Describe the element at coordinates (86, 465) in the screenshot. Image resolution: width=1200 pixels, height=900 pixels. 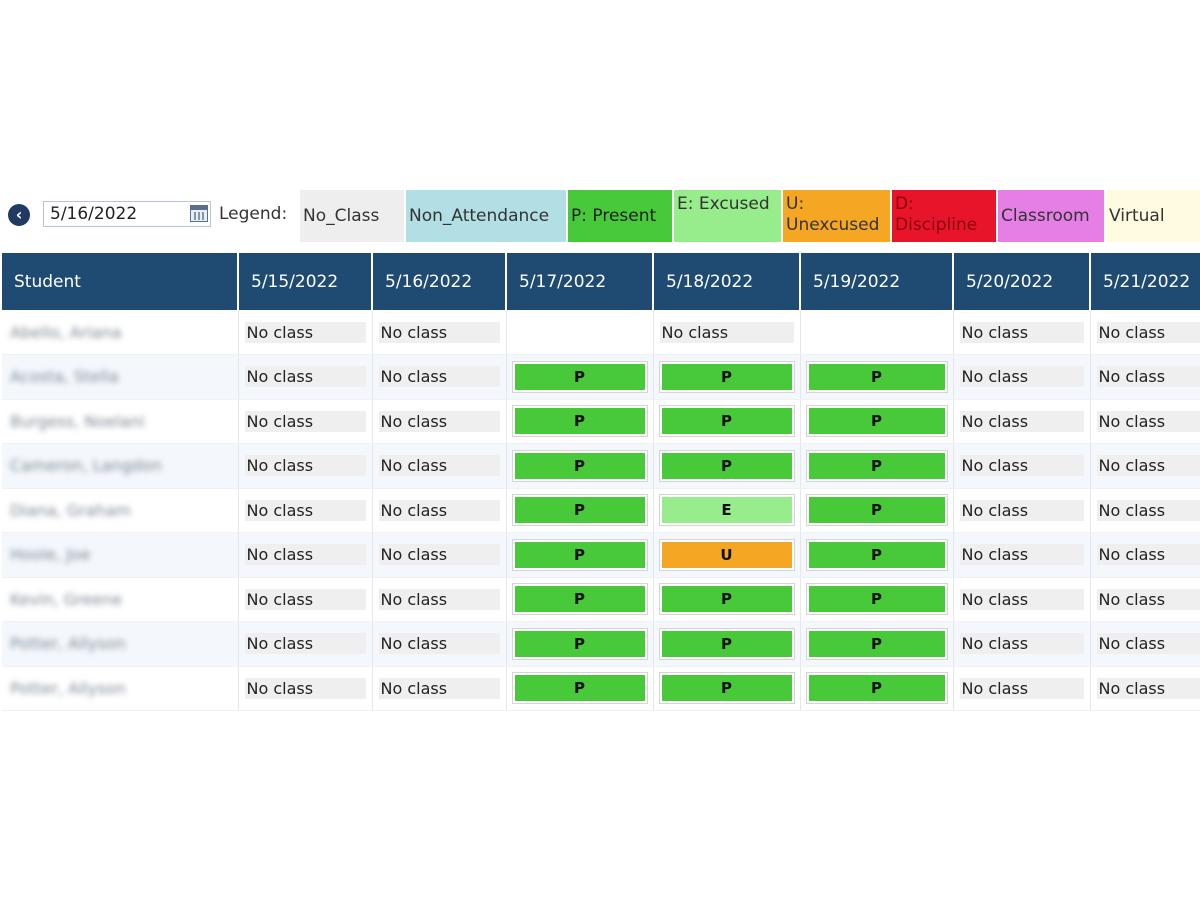
I see `student-name: Cameron, Langdon` at that location.